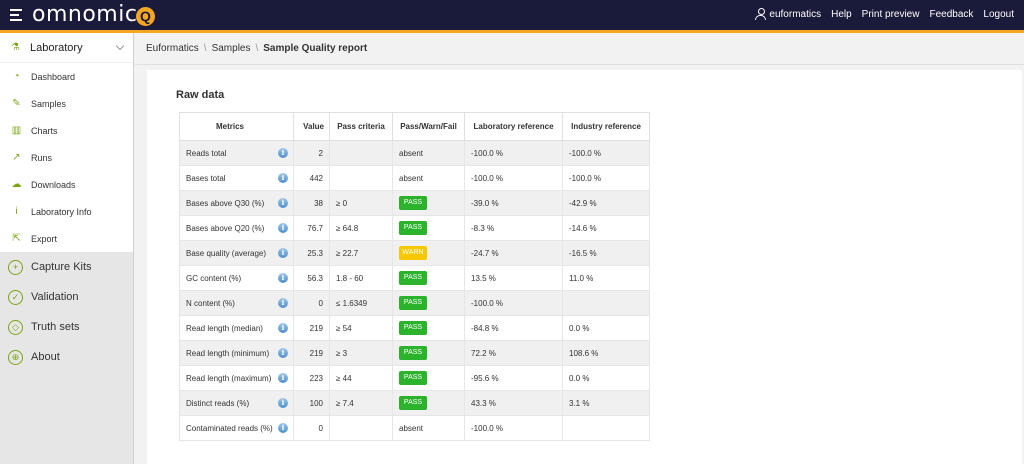  What do you see at coordinates (225, 228) in the screenshot?
I see `metric-name: Bases above Q20 (%)` at bounding box center [225, 228].